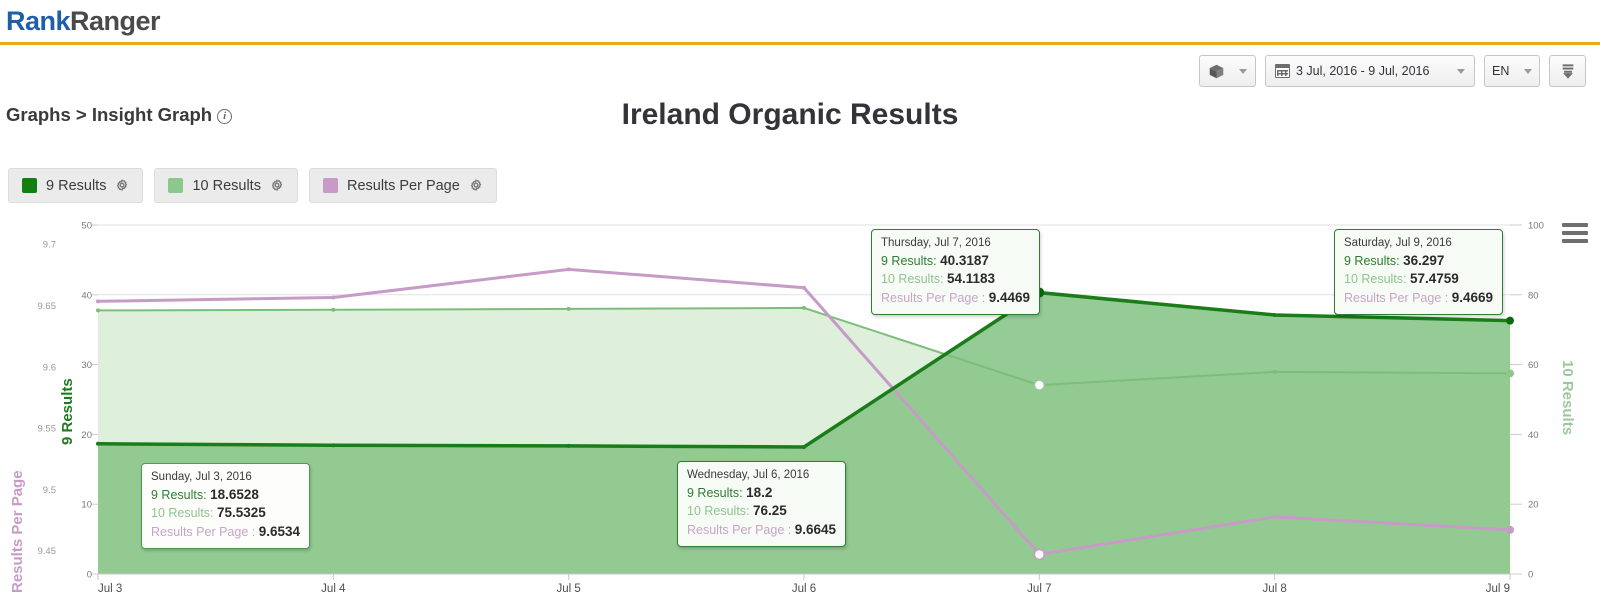 This screenshot has height=605, width=1600. I want to click on tooltip-row-results-per-page: Results Per Page : 9.6645, so click(761, 530).